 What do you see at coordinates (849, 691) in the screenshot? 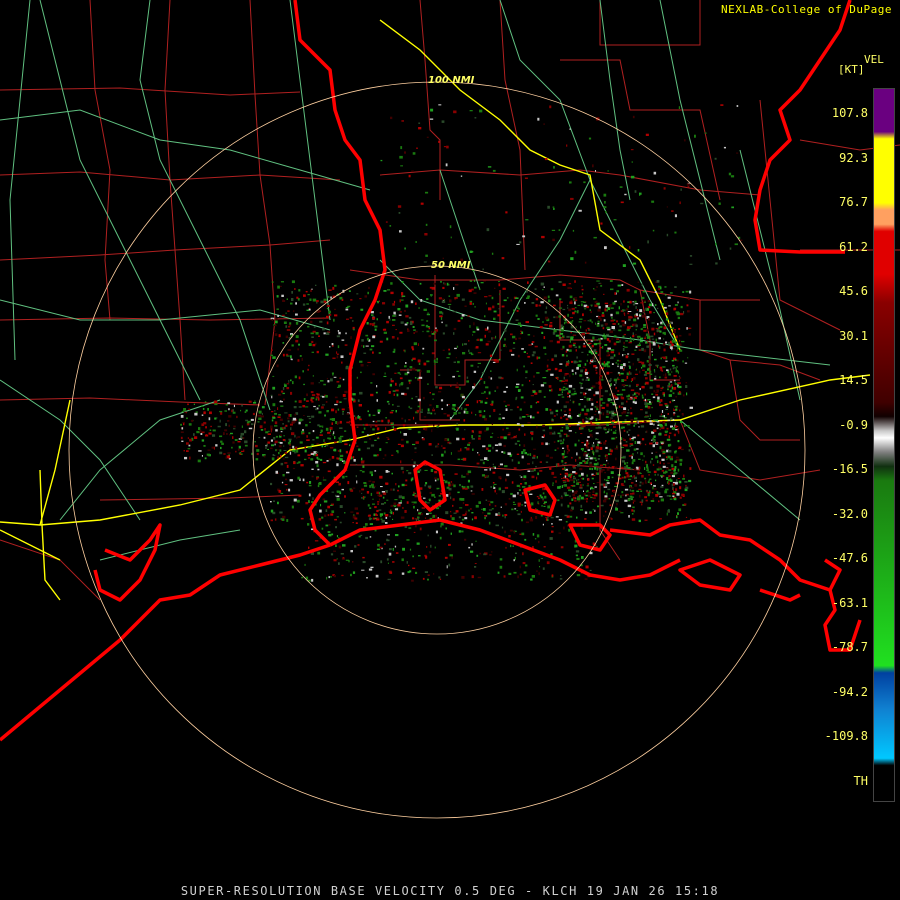
I see `legend-tick: -94.2` at bounding box center [849, 691].